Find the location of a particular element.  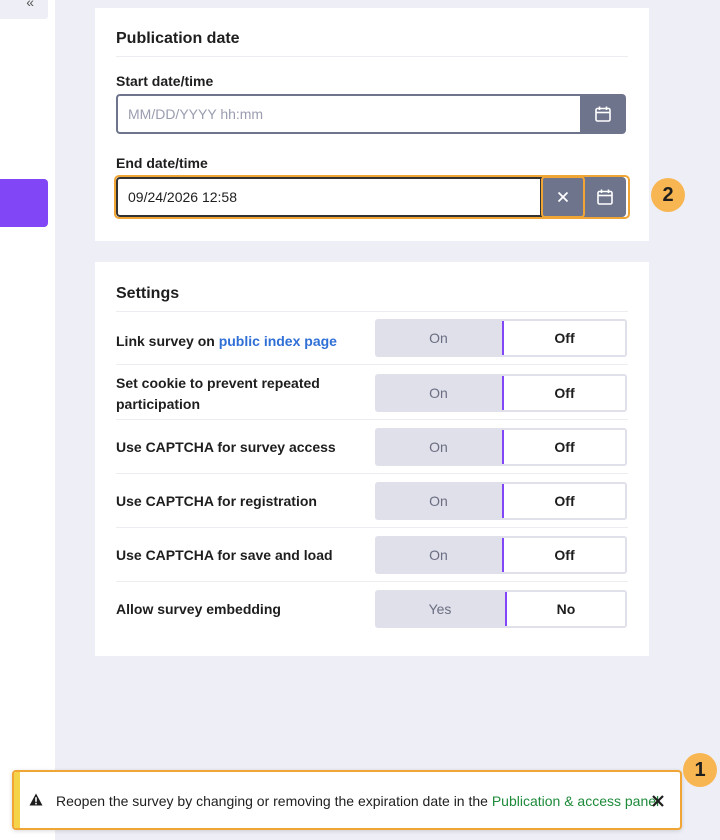

setting-row-captcha-save-load: Use CAPTCHA for save and load On Off is located at coordinates (372, 559).